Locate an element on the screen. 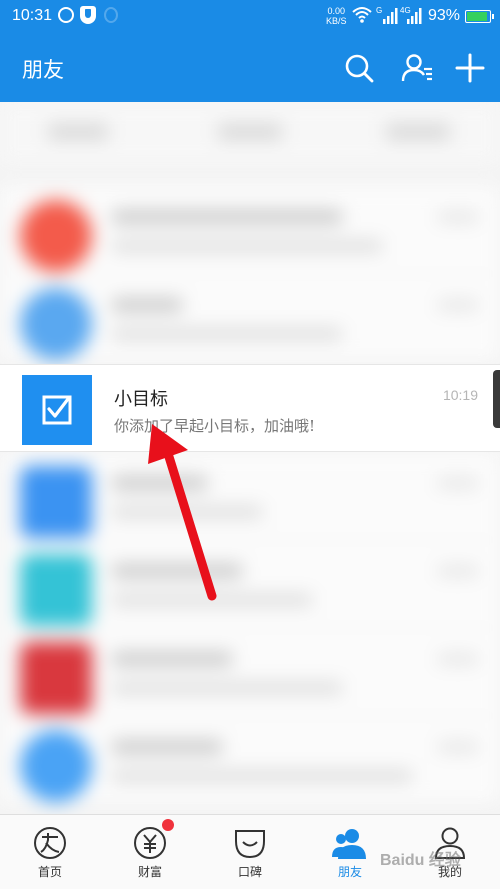 Image resolution: width=500 pixels, height=889 pixels. koubei-icon is located at coordinates (250, 844).